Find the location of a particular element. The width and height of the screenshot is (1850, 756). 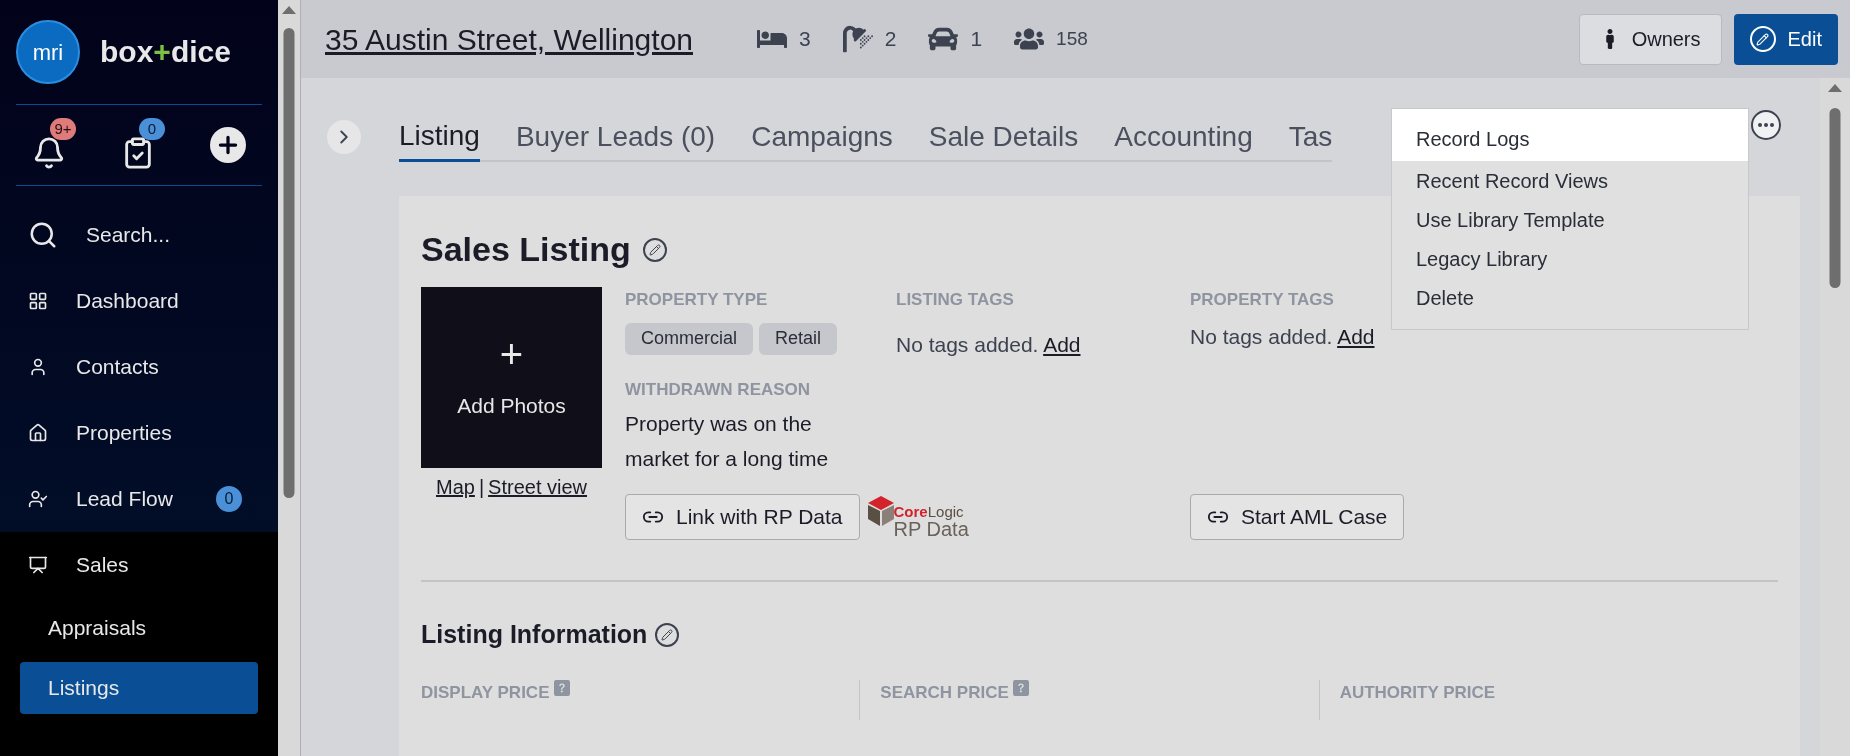

ellipsis-icon is located at coordinates (1766, 125).